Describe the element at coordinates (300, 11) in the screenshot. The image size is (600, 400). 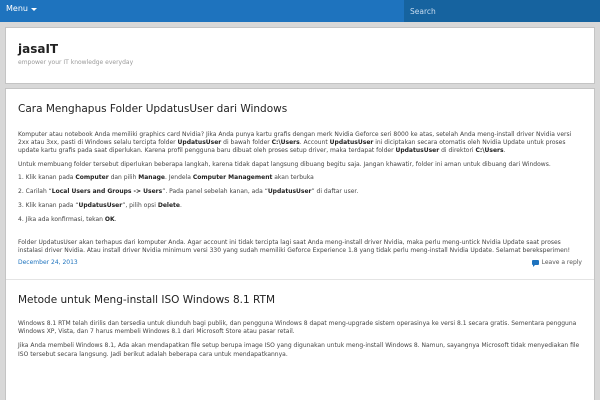
I see `top-navigation-bar: Menu` at that location.